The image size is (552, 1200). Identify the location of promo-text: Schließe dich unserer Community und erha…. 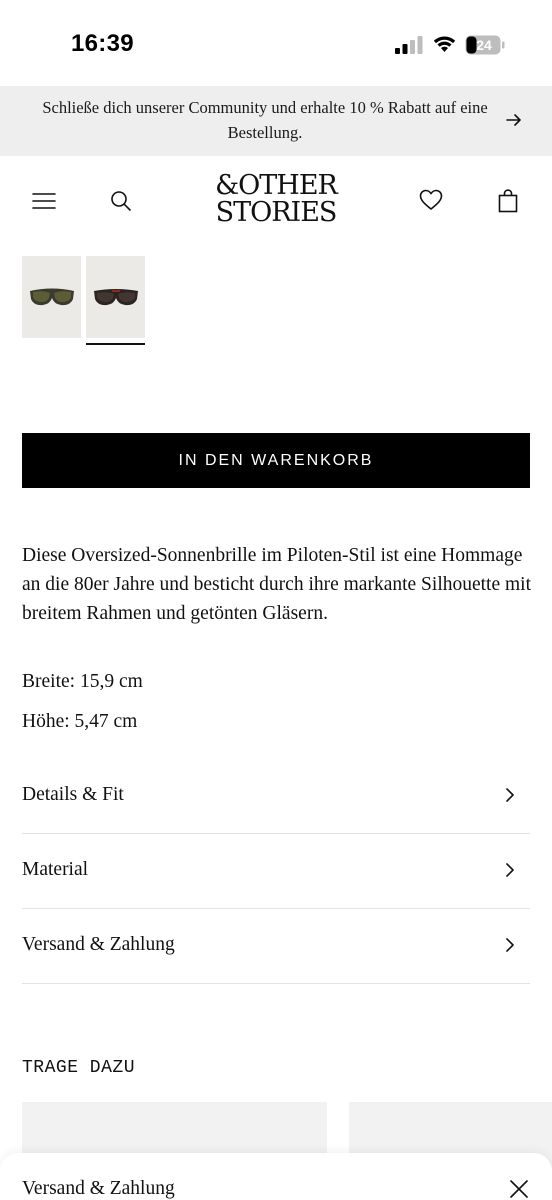
(265, 120).